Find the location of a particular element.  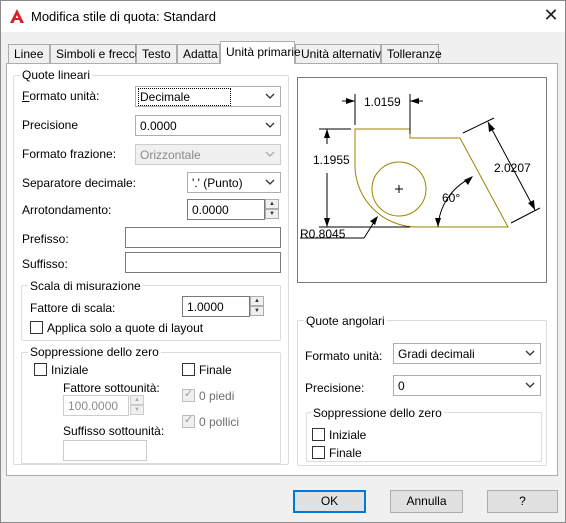

suffix-input is located at coordinates (203, 262).